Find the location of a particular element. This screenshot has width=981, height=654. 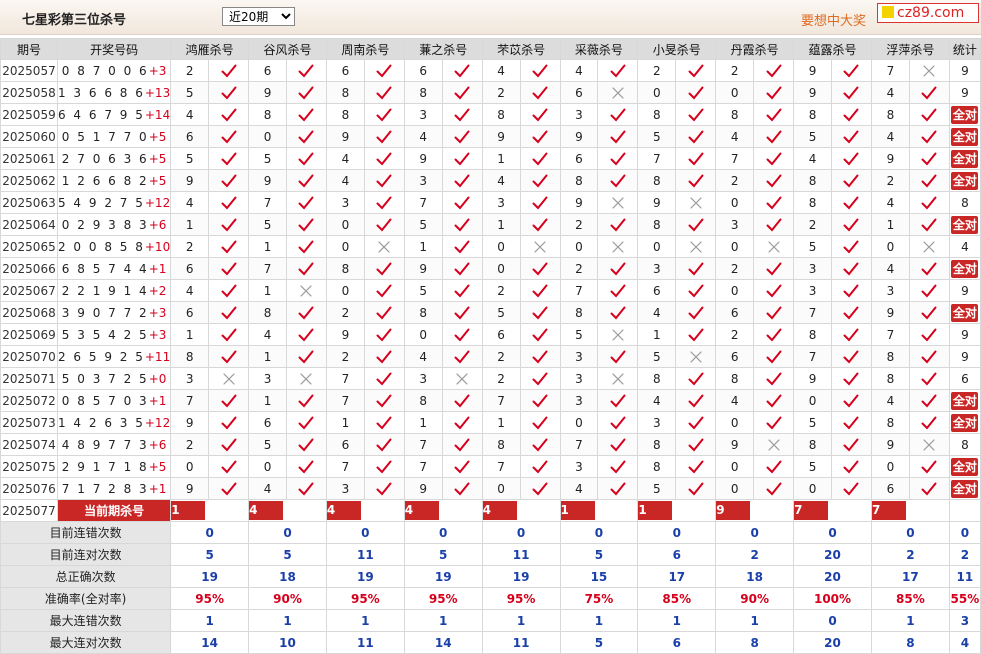

prediction-cell: 9 is located at coordinates (755, 510).